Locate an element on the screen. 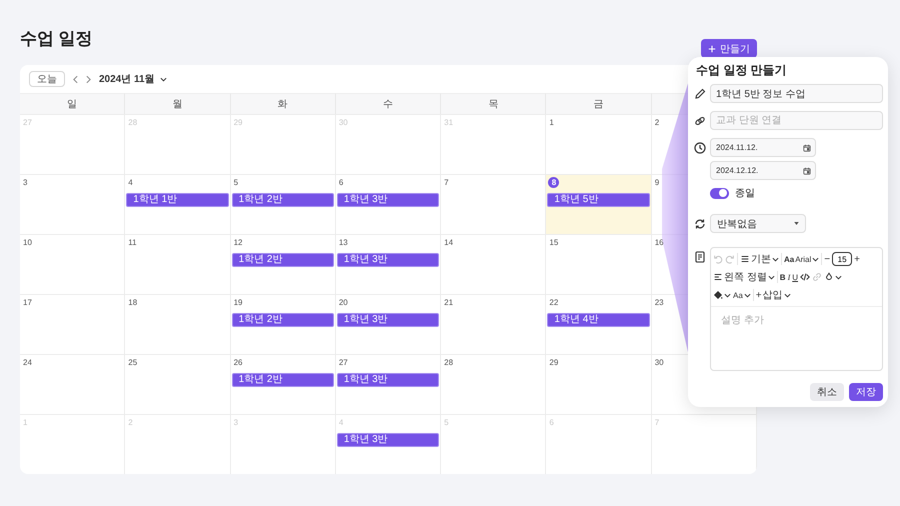 The height and width of the screenshot is (506, 900). day-cell: 14 is located at coordinates (493, 264).